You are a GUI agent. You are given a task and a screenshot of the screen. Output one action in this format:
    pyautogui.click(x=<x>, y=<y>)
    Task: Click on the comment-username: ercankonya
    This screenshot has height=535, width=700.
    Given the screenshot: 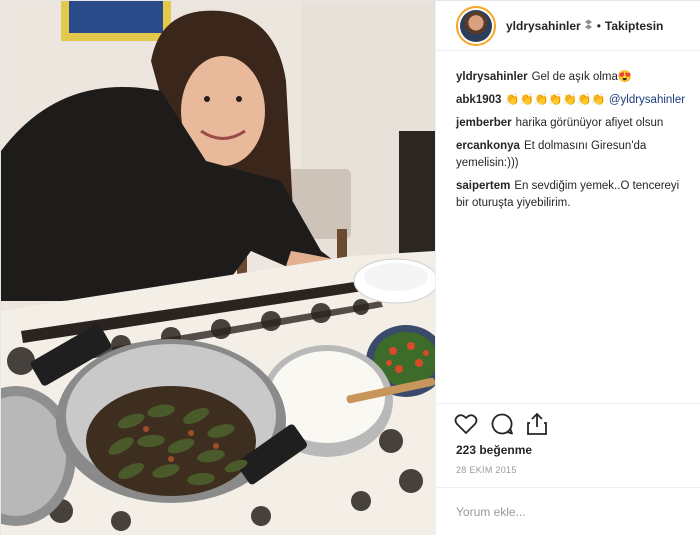 What is the action you would take?
    pyautogui.click(x=488, y=146)
    